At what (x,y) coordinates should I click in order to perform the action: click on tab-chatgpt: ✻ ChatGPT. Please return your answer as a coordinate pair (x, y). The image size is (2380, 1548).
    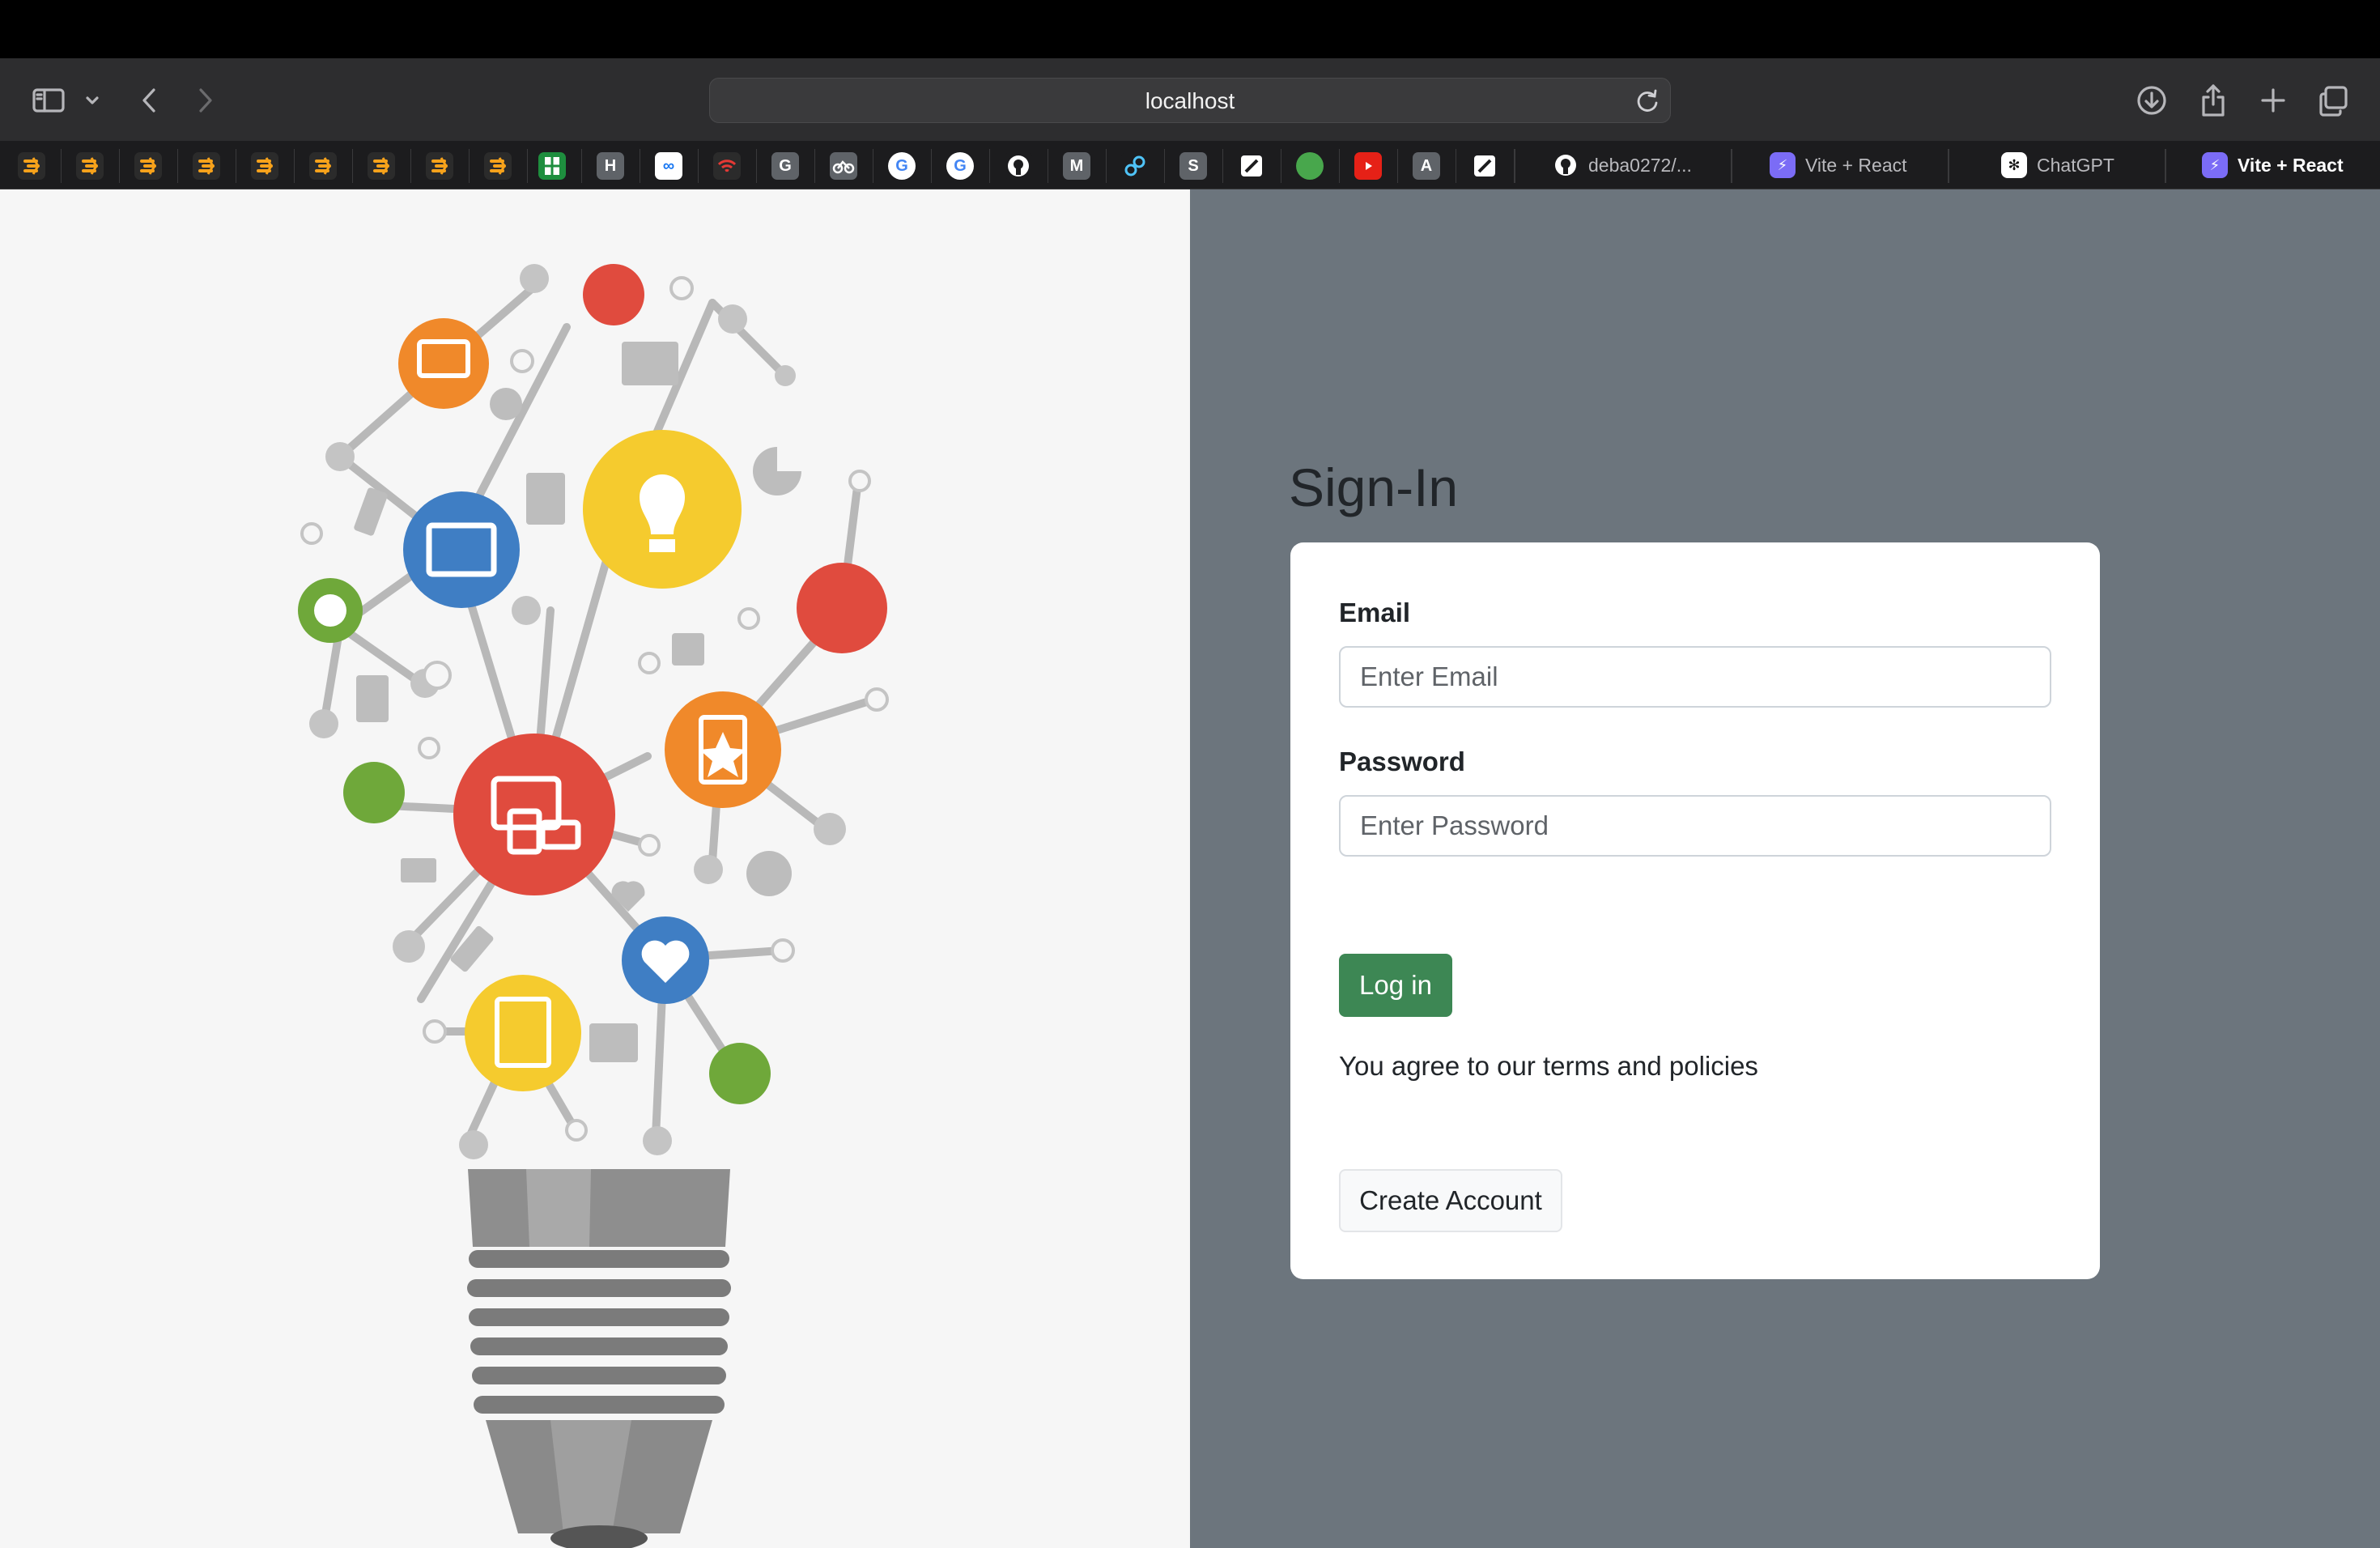
    Looking at the image, I should click on (2057, 165).